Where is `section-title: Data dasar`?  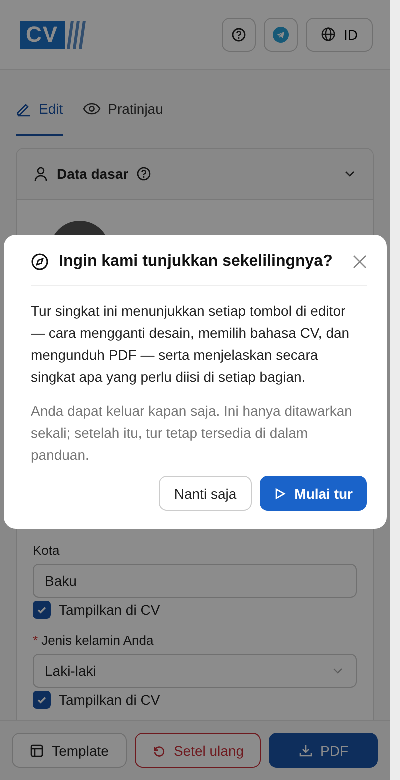 section-title: Data dasar is located at coordinates (93, 174).